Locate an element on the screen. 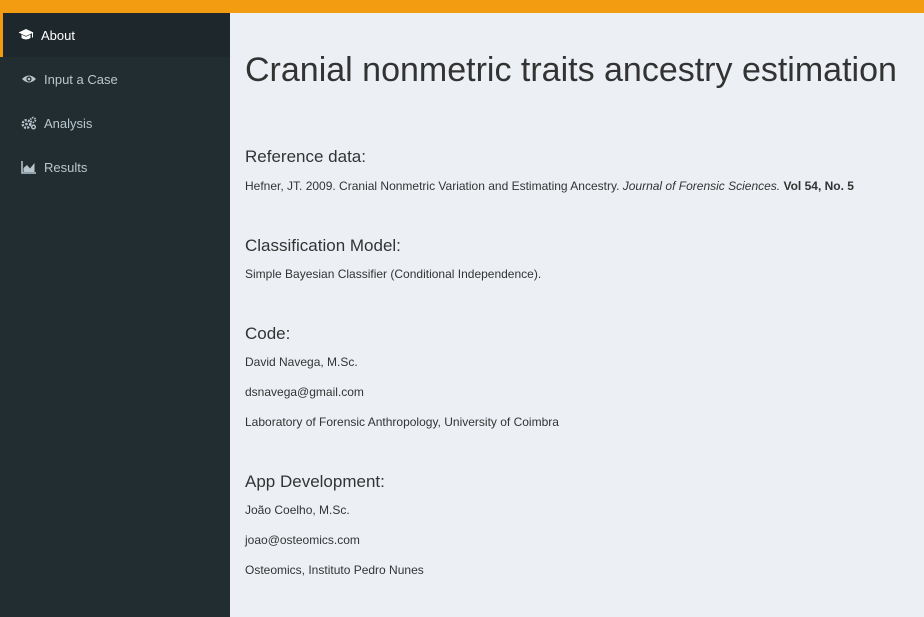  sidebar-item-about: About is located at coordinates (115, 35).